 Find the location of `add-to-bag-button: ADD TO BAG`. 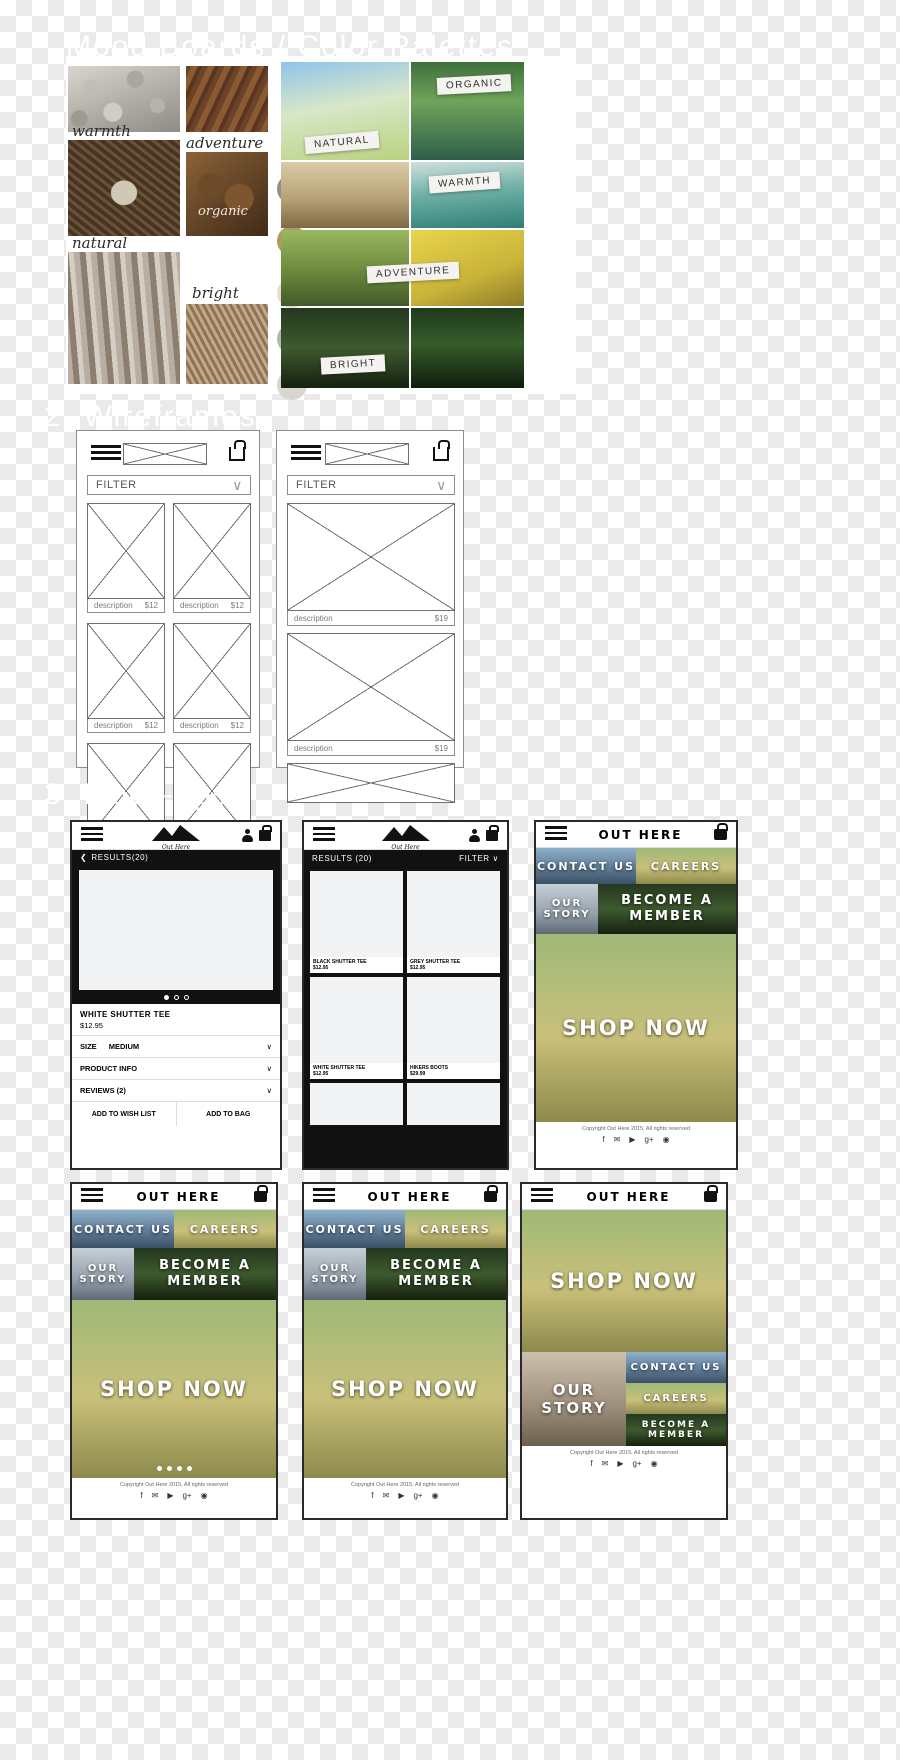

add-to-bag-button: ADD TO BAG is located at coordinates (229, 1114).